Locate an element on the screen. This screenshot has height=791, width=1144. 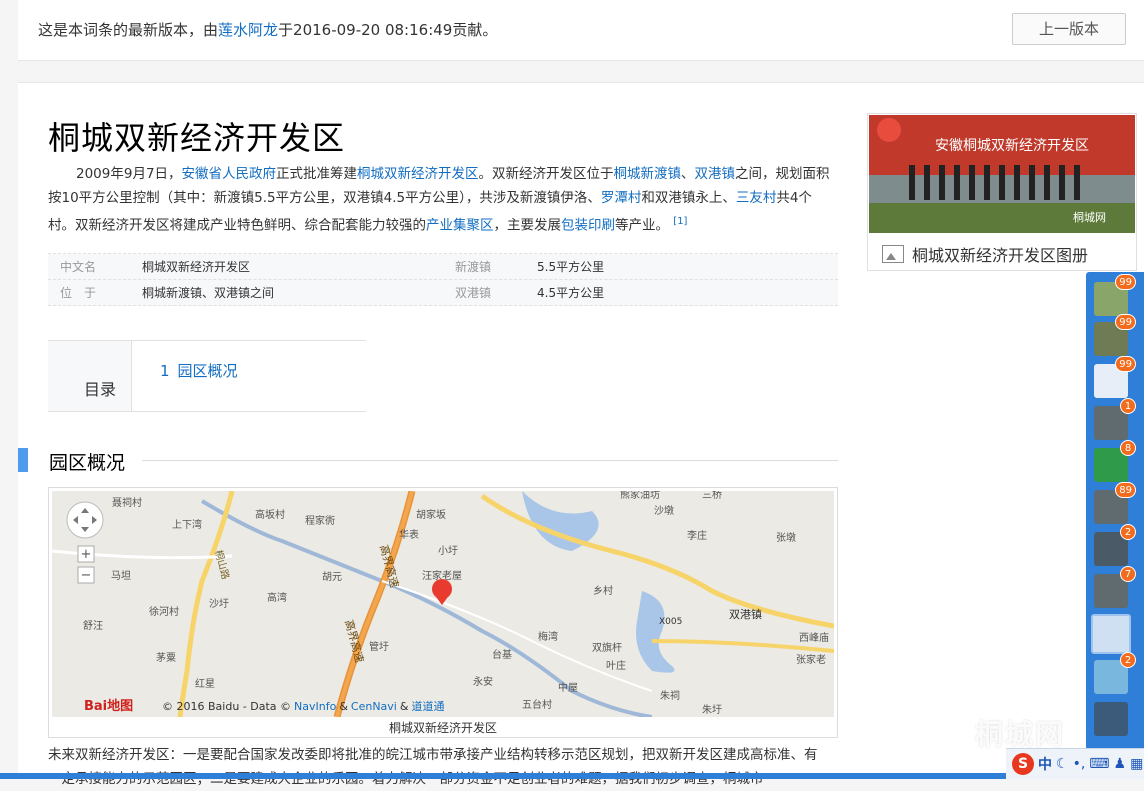
section-title: 园区概况 is located at coordinates (87, 463).